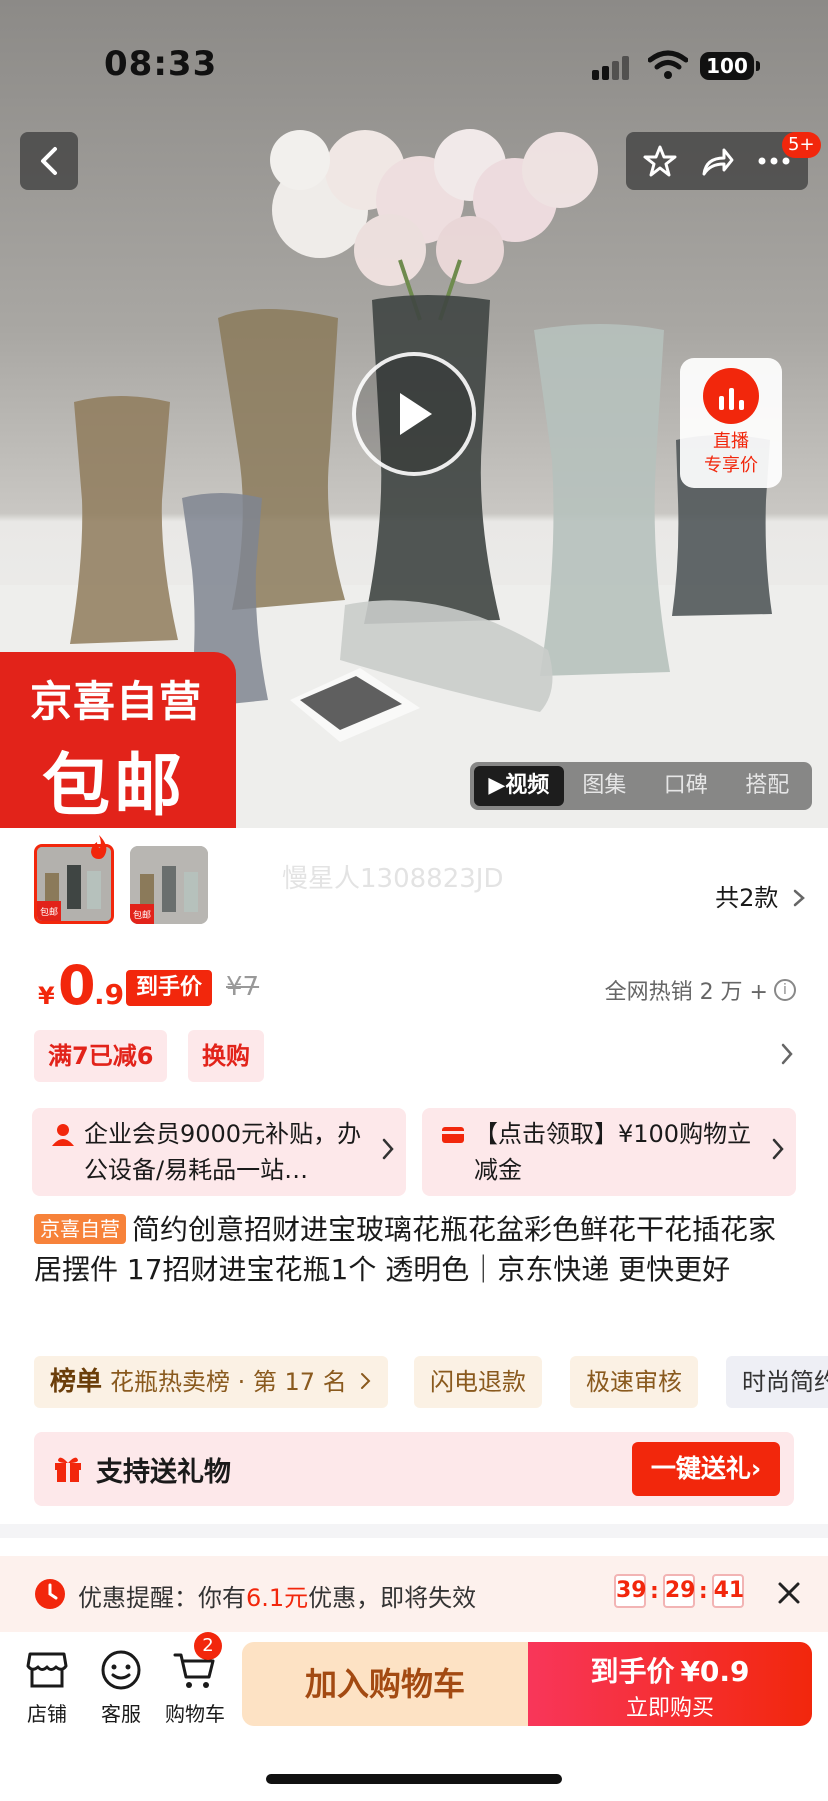  I want to click on variant-thumb-2: 包邮, so click(169, 885).